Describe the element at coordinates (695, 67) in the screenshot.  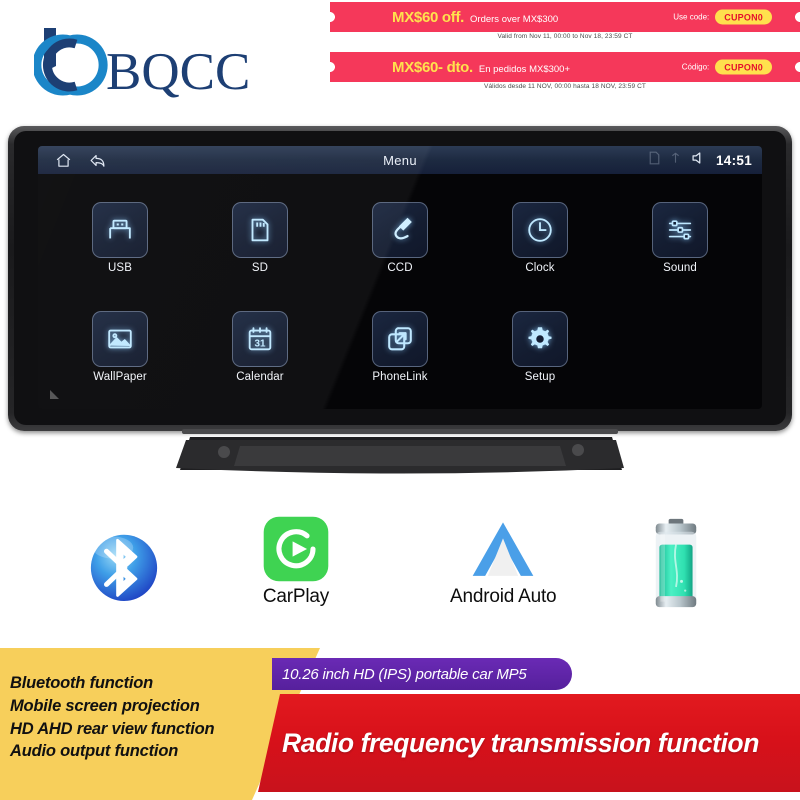
I see `promo-code-label: Código:` at that location.